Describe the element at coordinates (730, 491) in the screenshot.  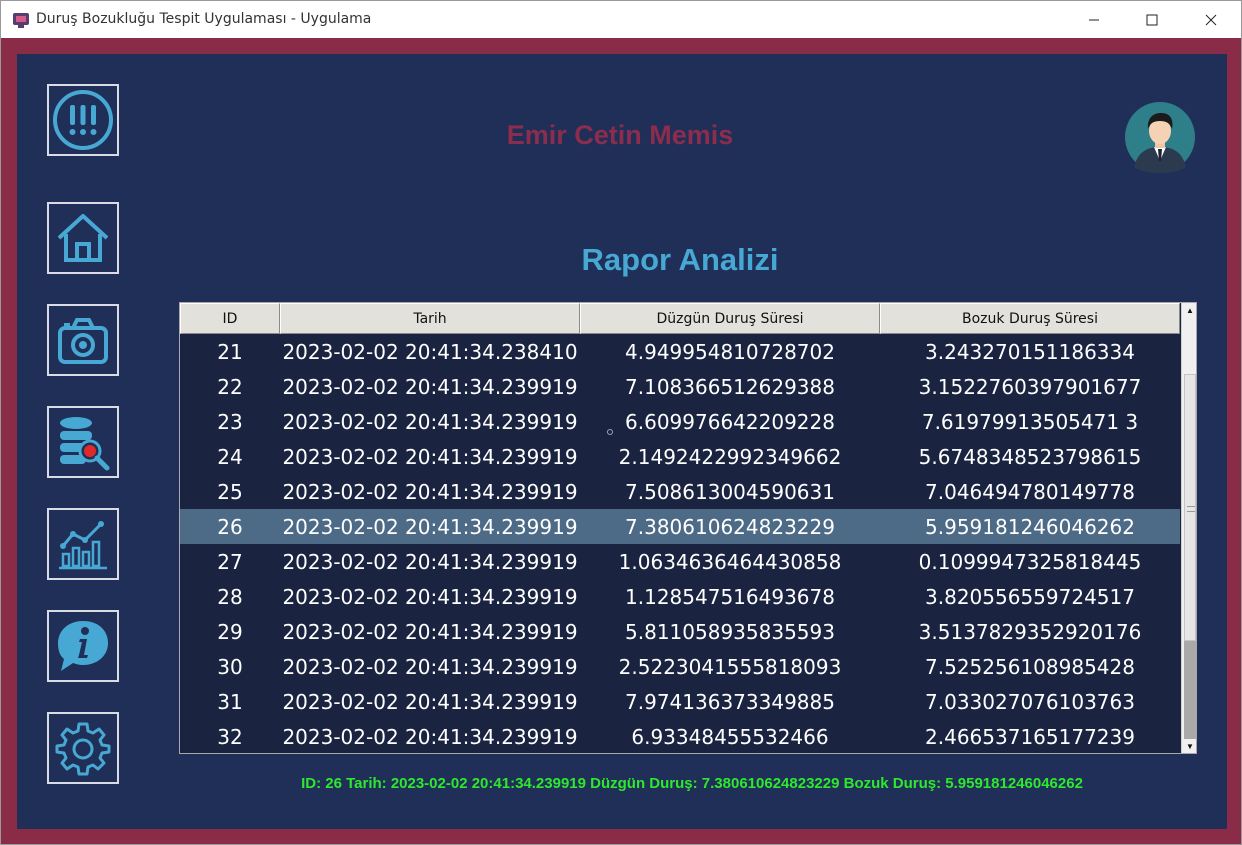
I see `cell-good-posture: 7.508613004590631` at that location.